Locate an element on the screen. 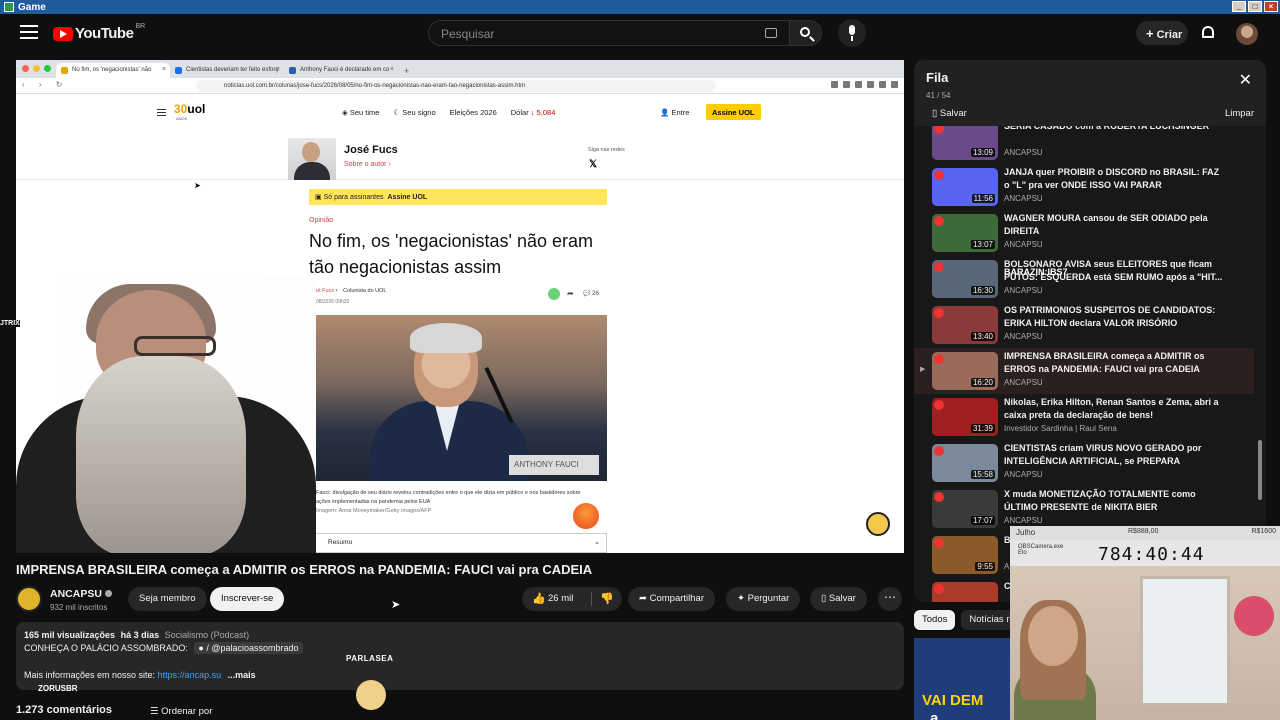  upload-age: há 3 dias is located at coordinates (140, 635).